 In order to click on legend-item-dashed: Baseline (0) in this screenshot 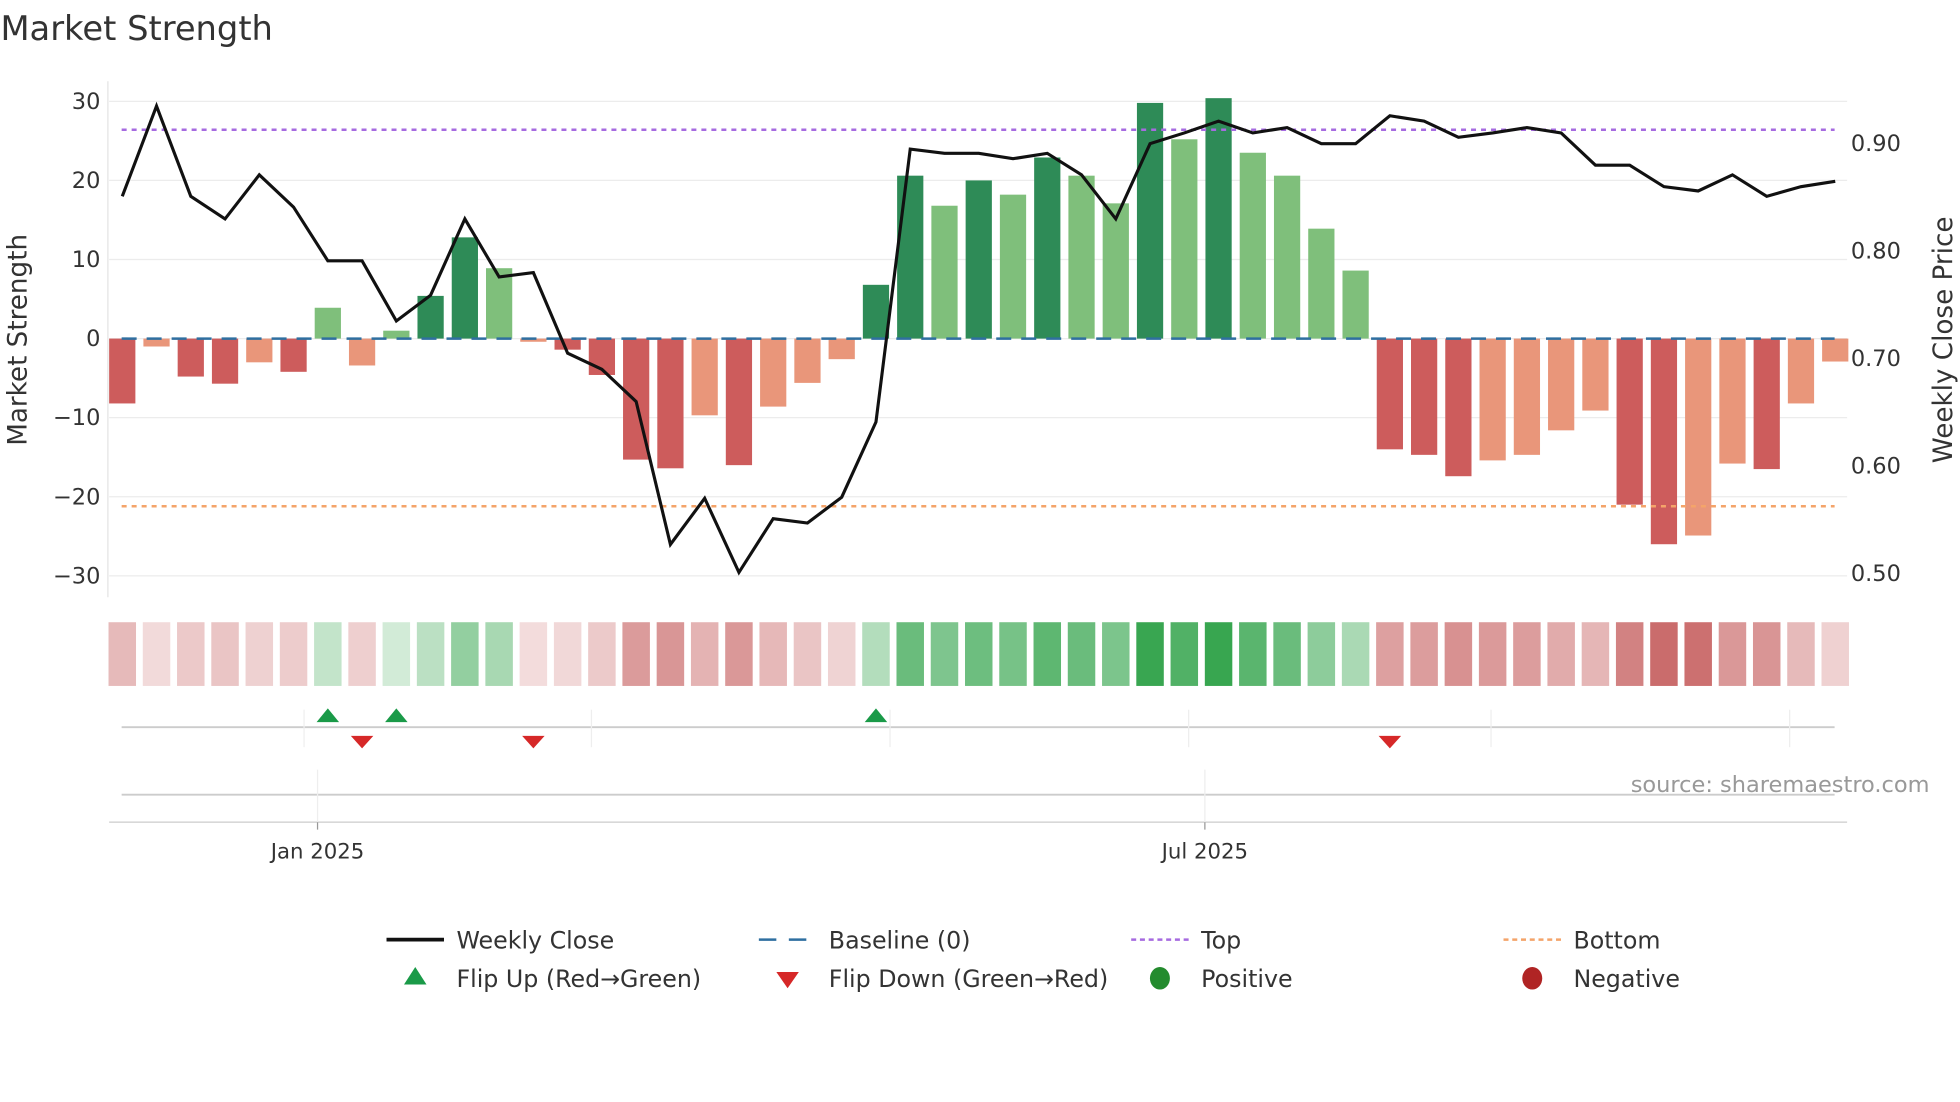, I will do `click(864, 940)`.